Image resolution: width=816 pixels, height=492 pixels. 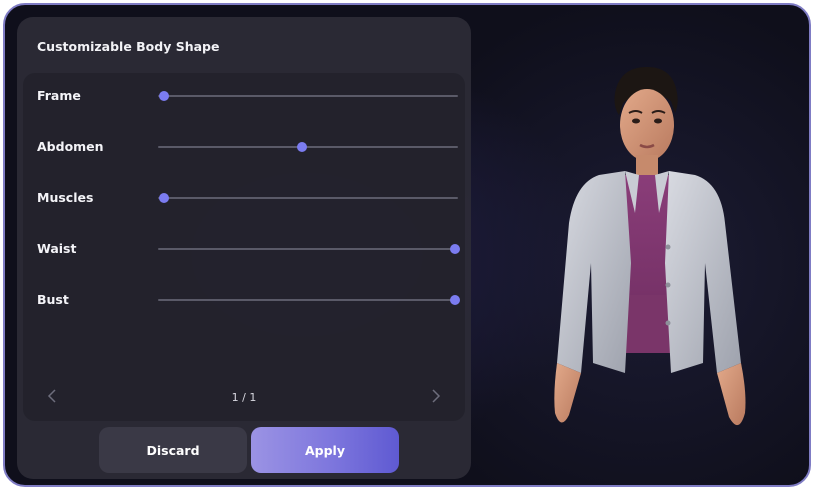 What do you see at coordinates (455, 300) in the screenshot?
I see `slider-thumb-bust` at bounding box center [455, 300].